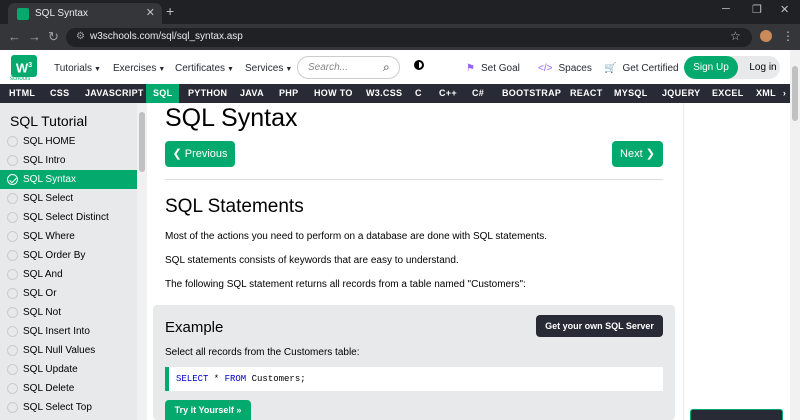  I want to click on sidebar-item-label: SQL Insert Into, so click(56, 331).